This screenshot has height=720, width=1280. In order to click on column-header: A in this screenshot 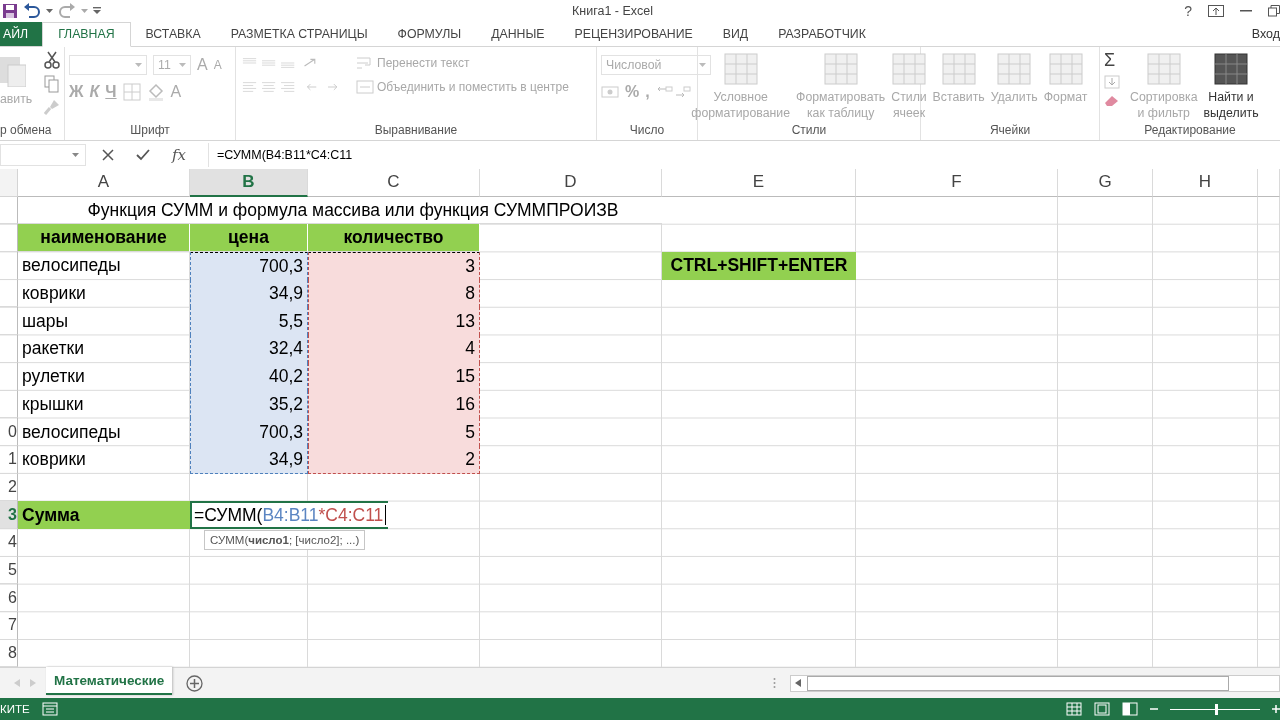, I will do `click(104, 182)`.